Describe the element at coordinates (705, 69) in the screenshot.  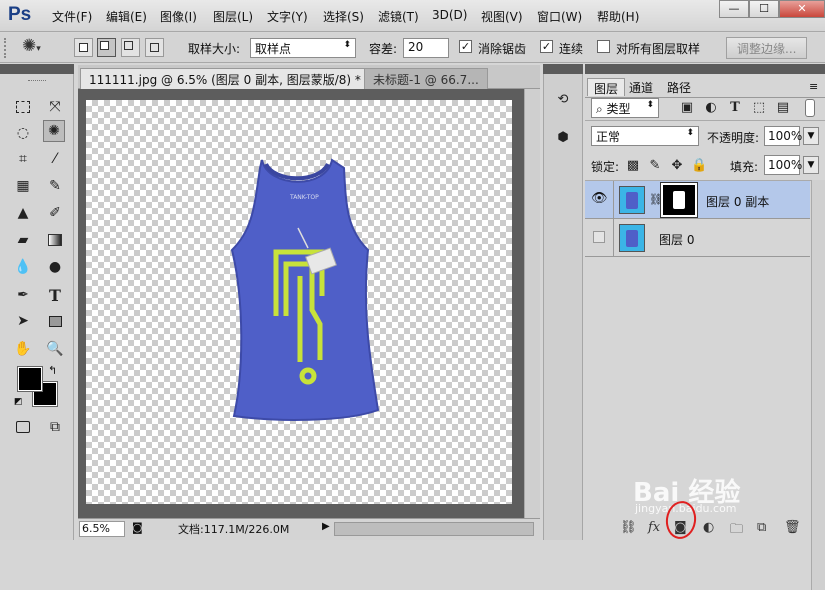
I see `panel-collapse-strip` at that location.